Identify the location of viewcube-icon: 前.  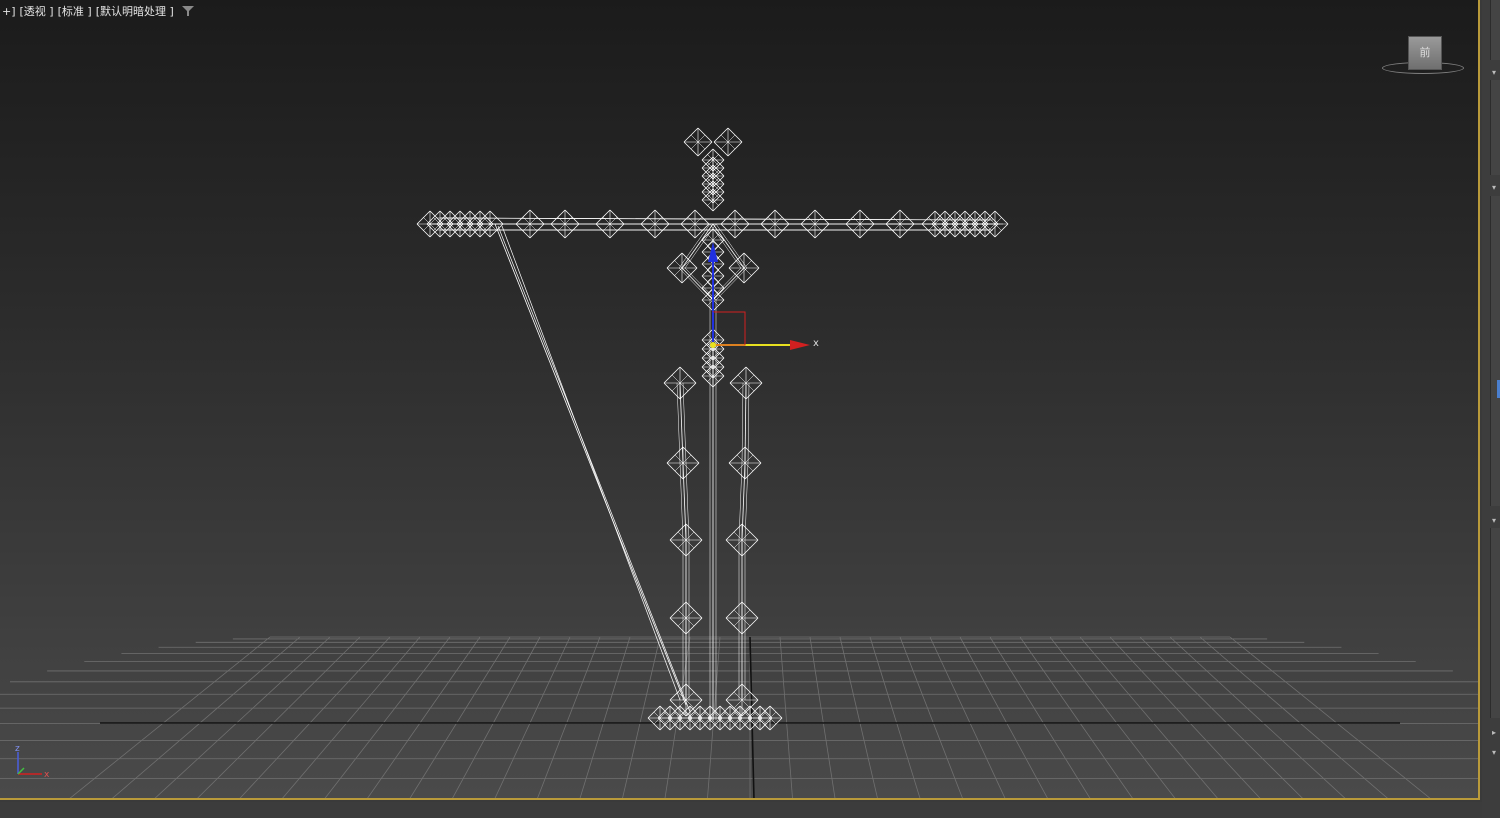
(1423, 56).